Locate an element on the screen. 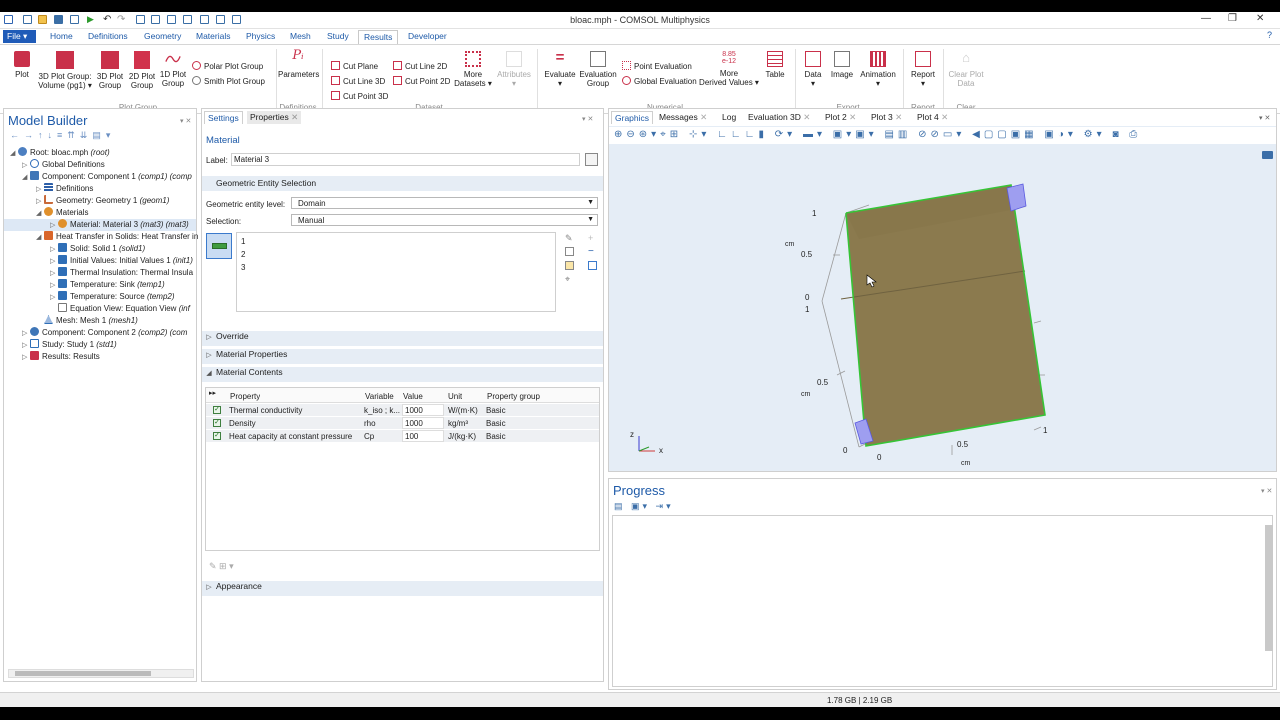 The height and width of the screenshot is (720, 1280). override-section: ▷ Override is located at coordinates (402, 338).